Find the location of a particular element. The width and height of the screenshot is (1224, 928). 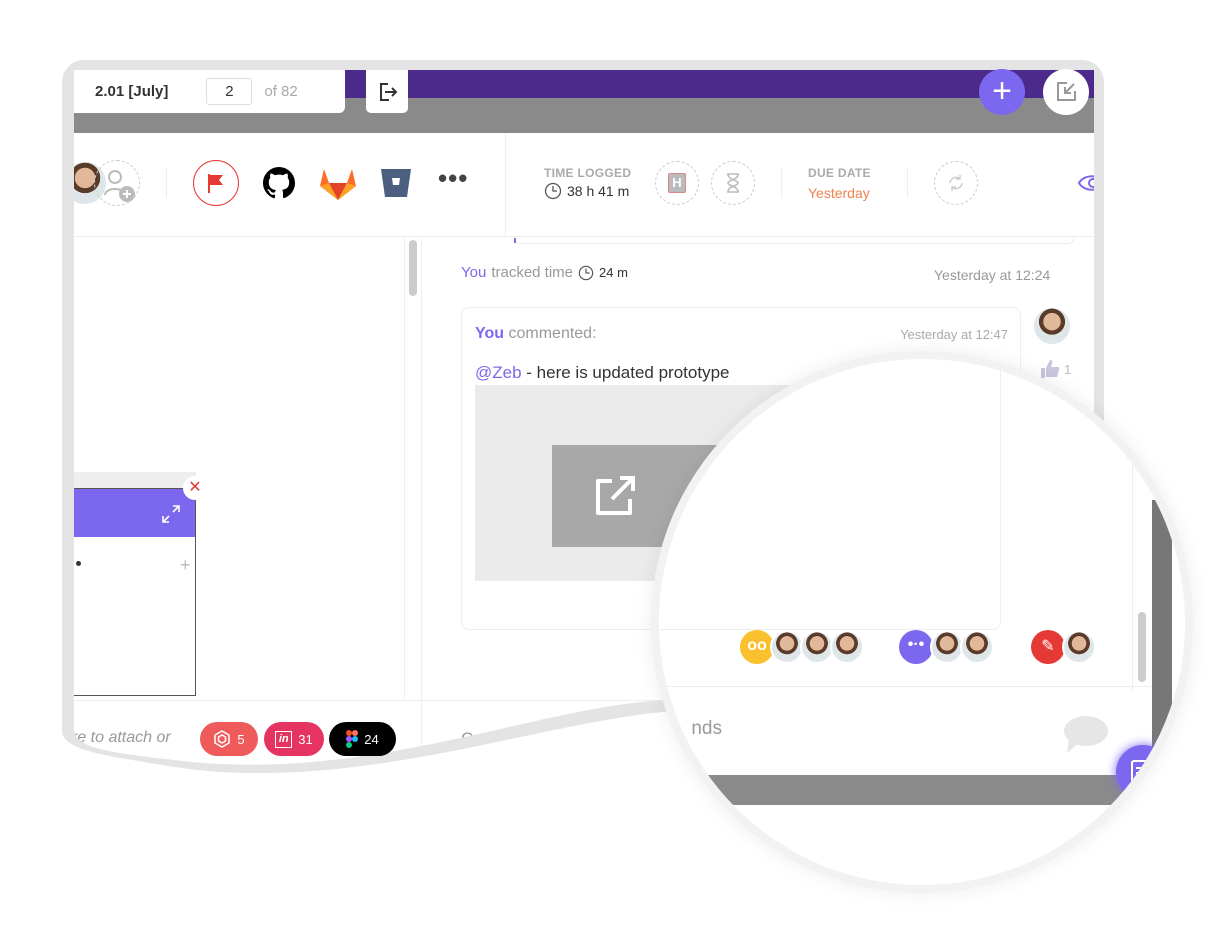

time-estimate-button is located at coordinates (733, 183).